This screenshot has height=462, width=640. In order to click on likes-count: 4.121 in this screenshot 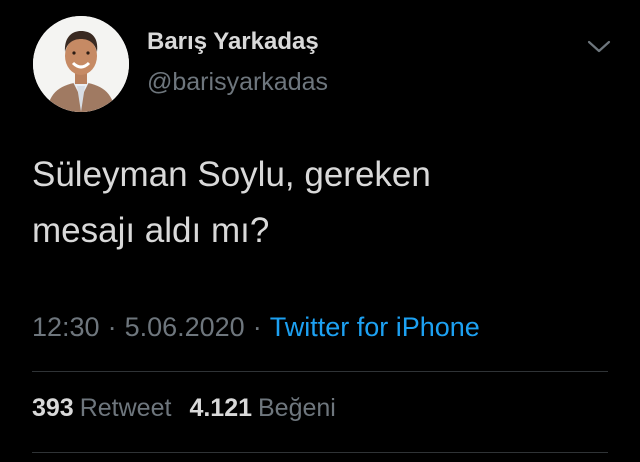, I will do `click(220, 408)`.